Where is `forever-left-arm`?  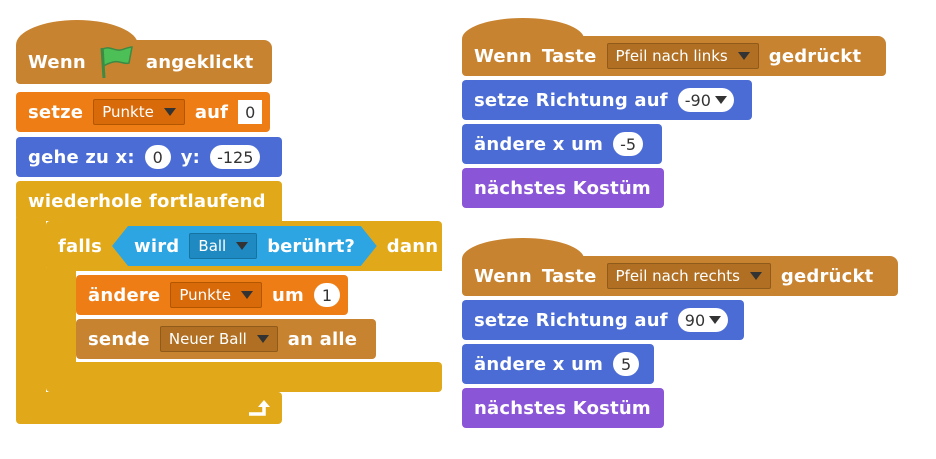 forever-left-arm is located at coordinates (31, 307).